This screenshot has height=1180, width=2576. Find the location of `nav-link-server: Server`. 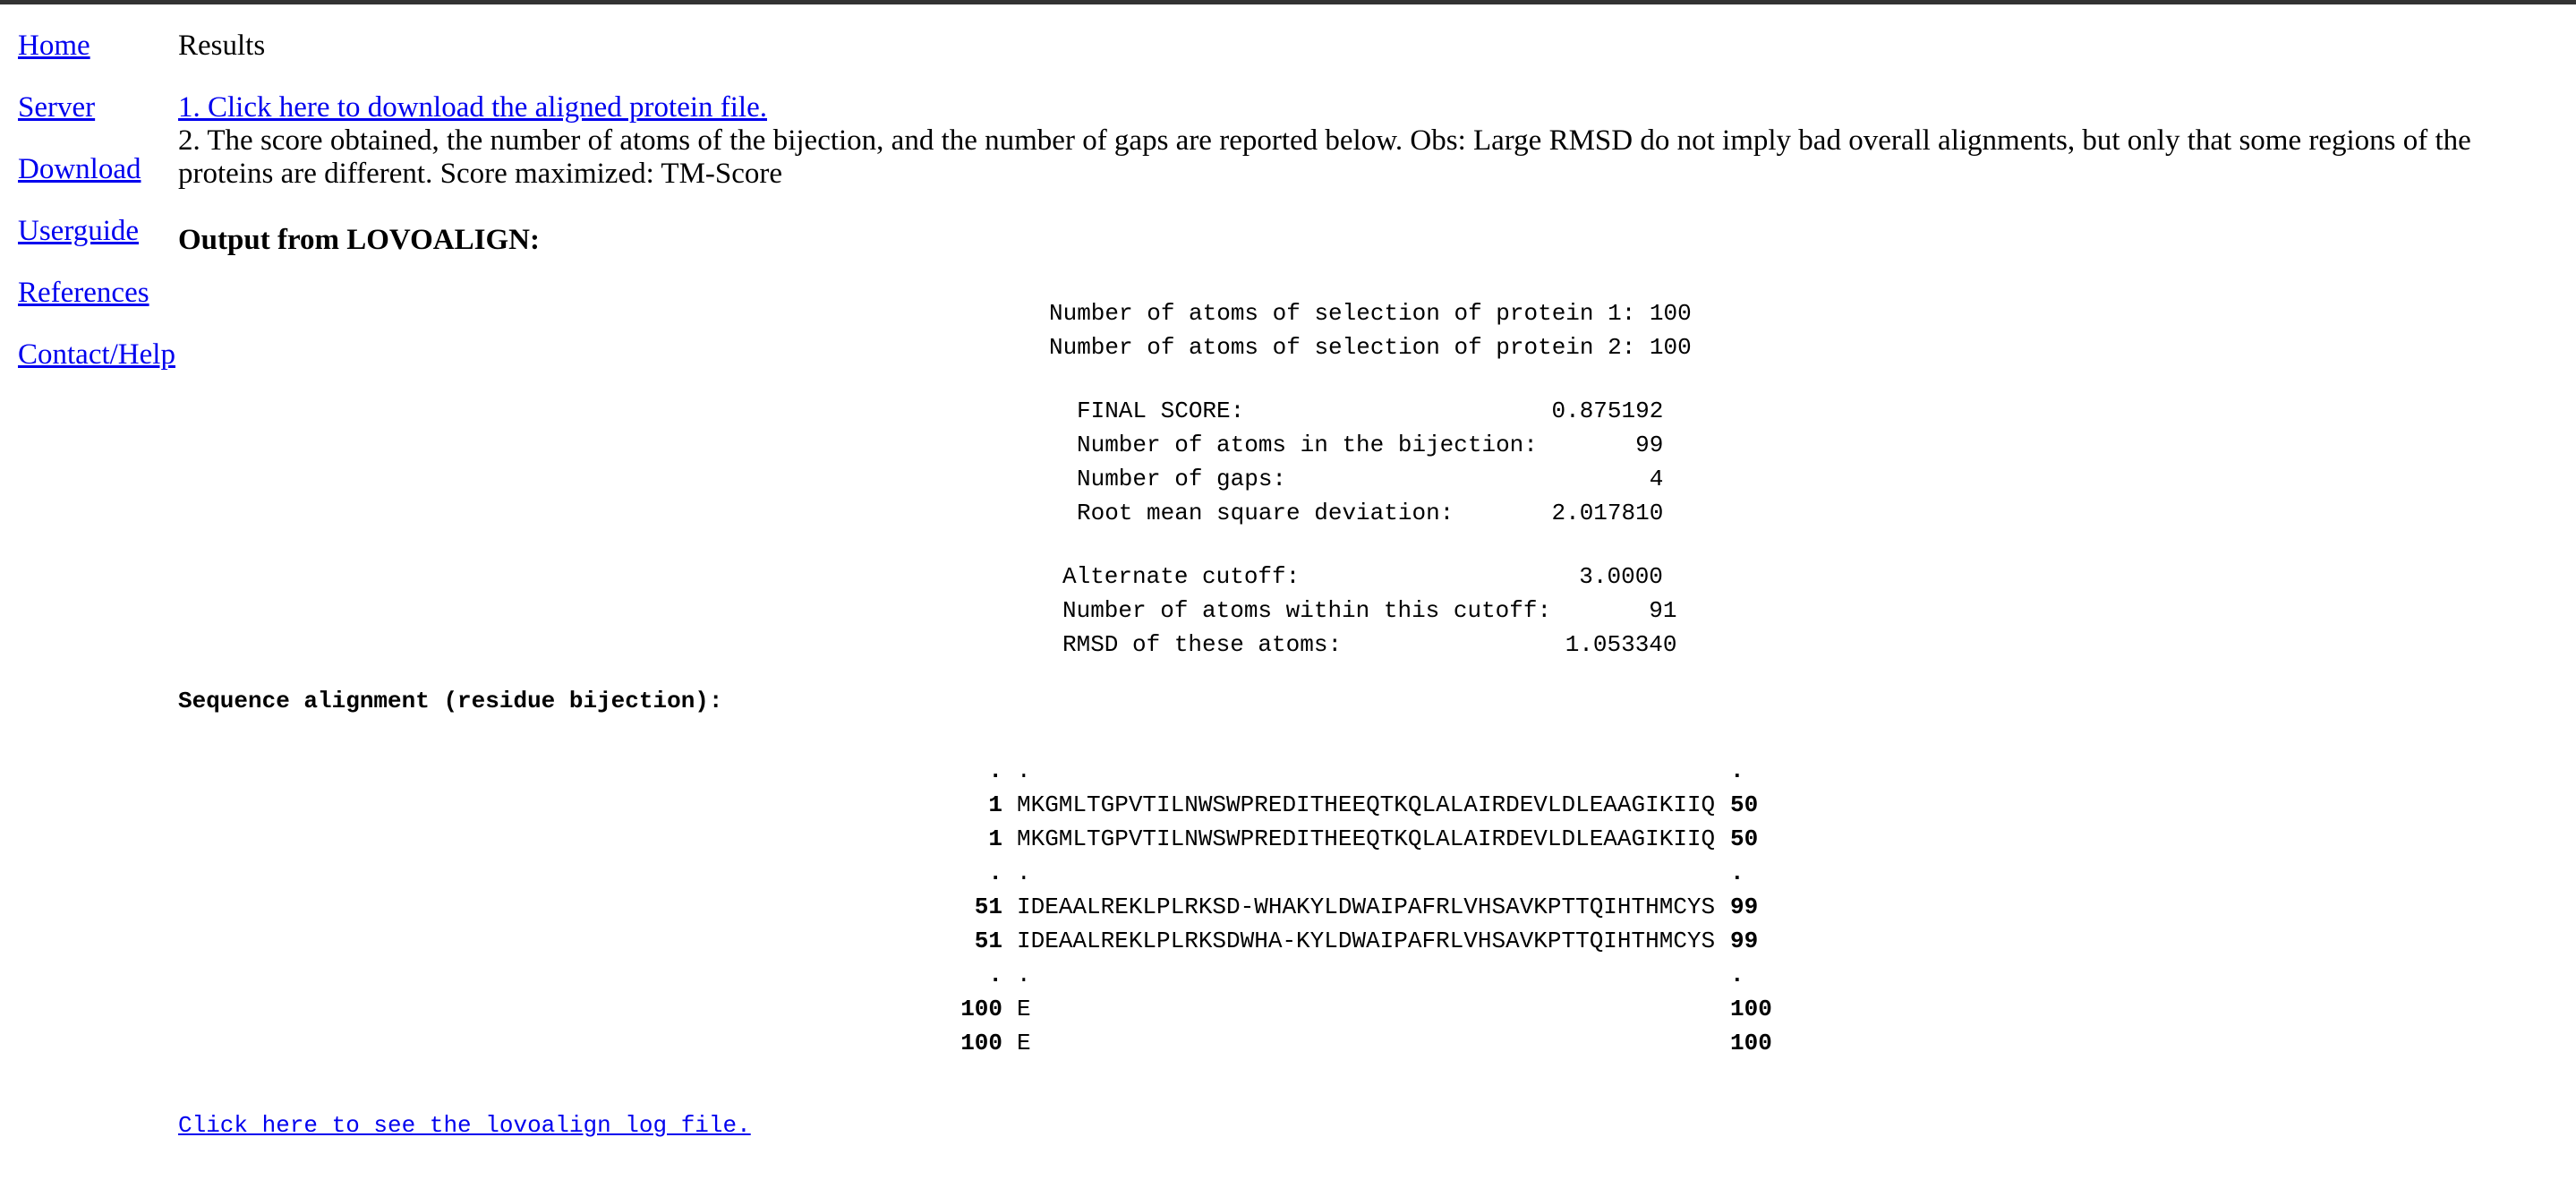

nav-link-server: Server is located at coordinates (96, 107).